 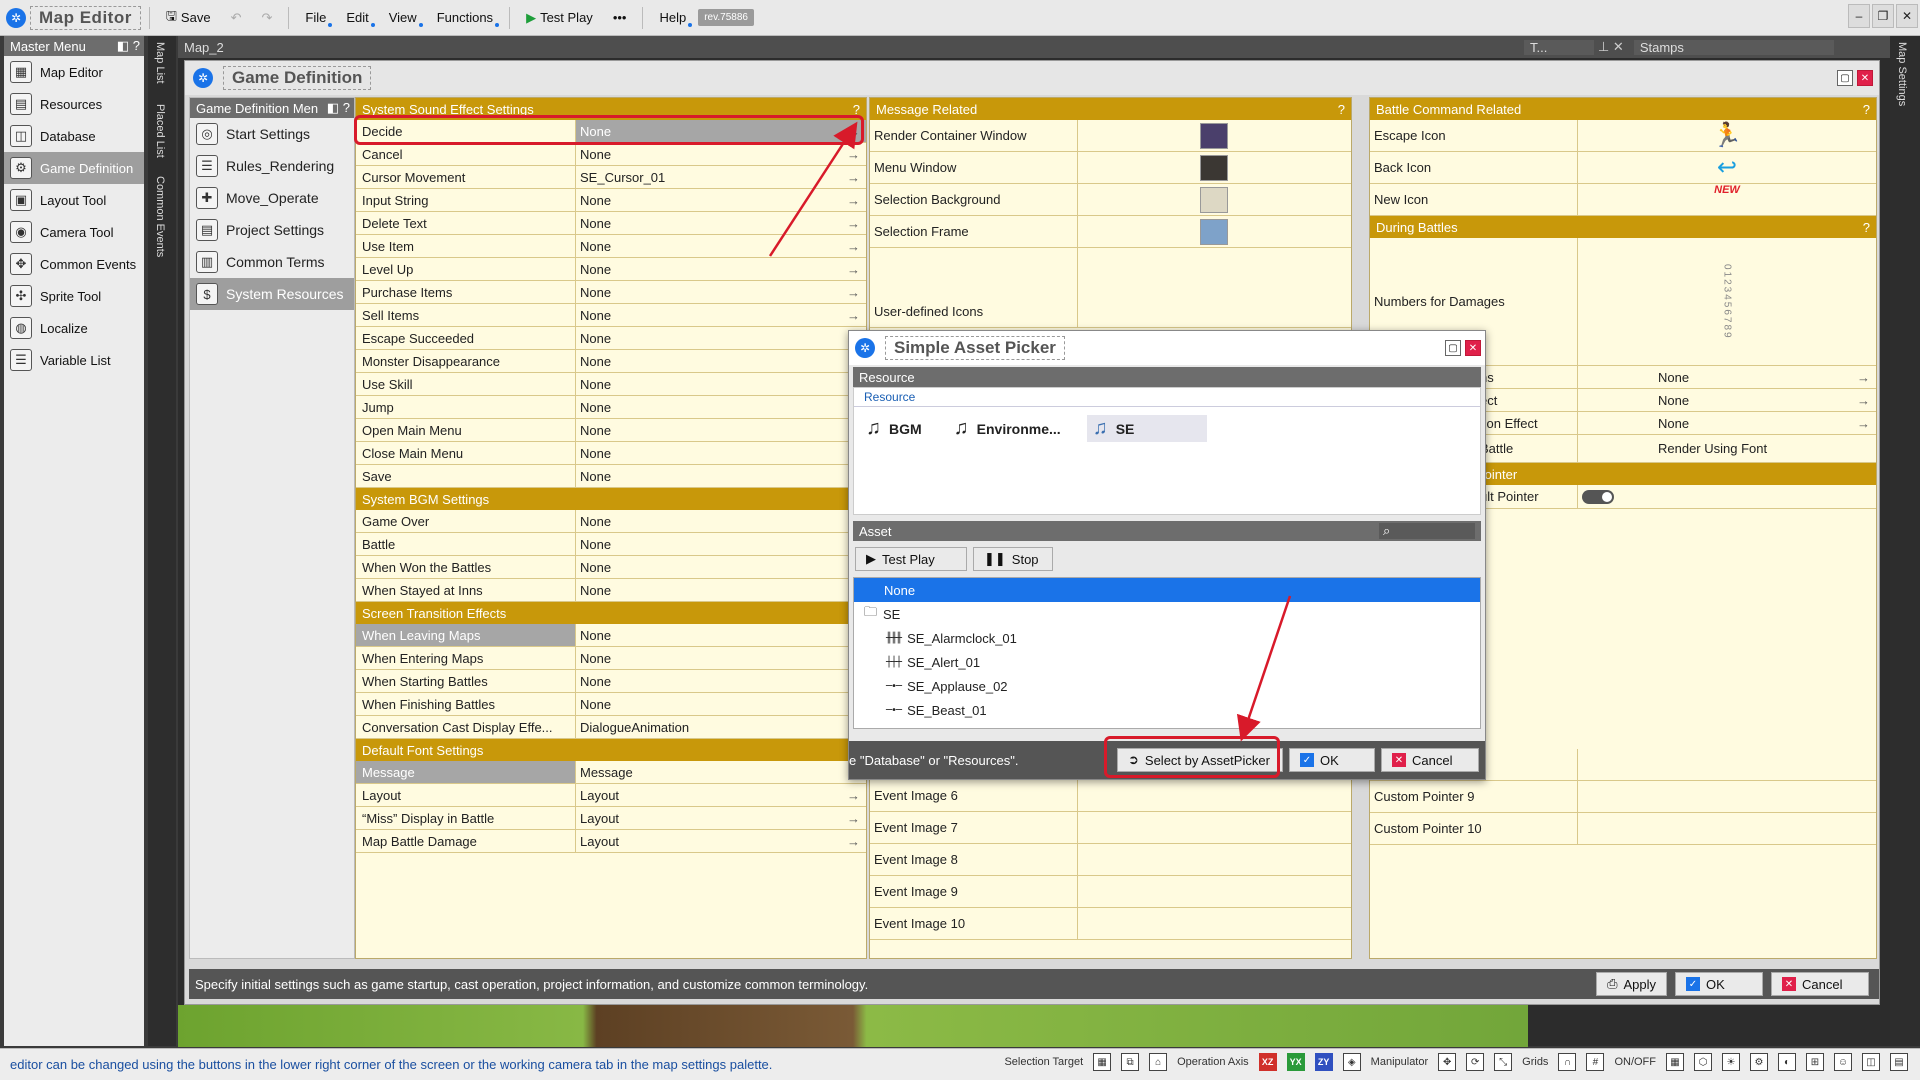 I want to click on tab-placed-list: Placed List, so click(x=160, y=131).